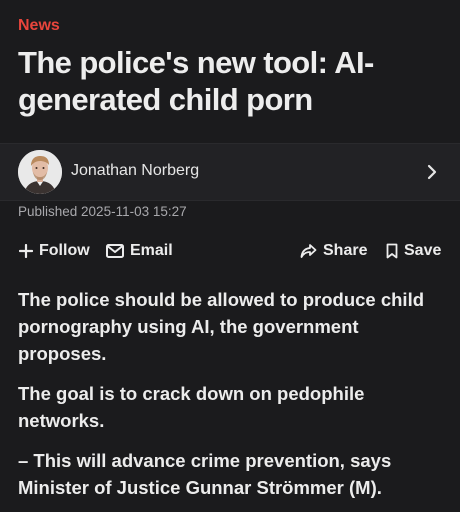  I want to click on avatar-portrait, so click(40, 172).